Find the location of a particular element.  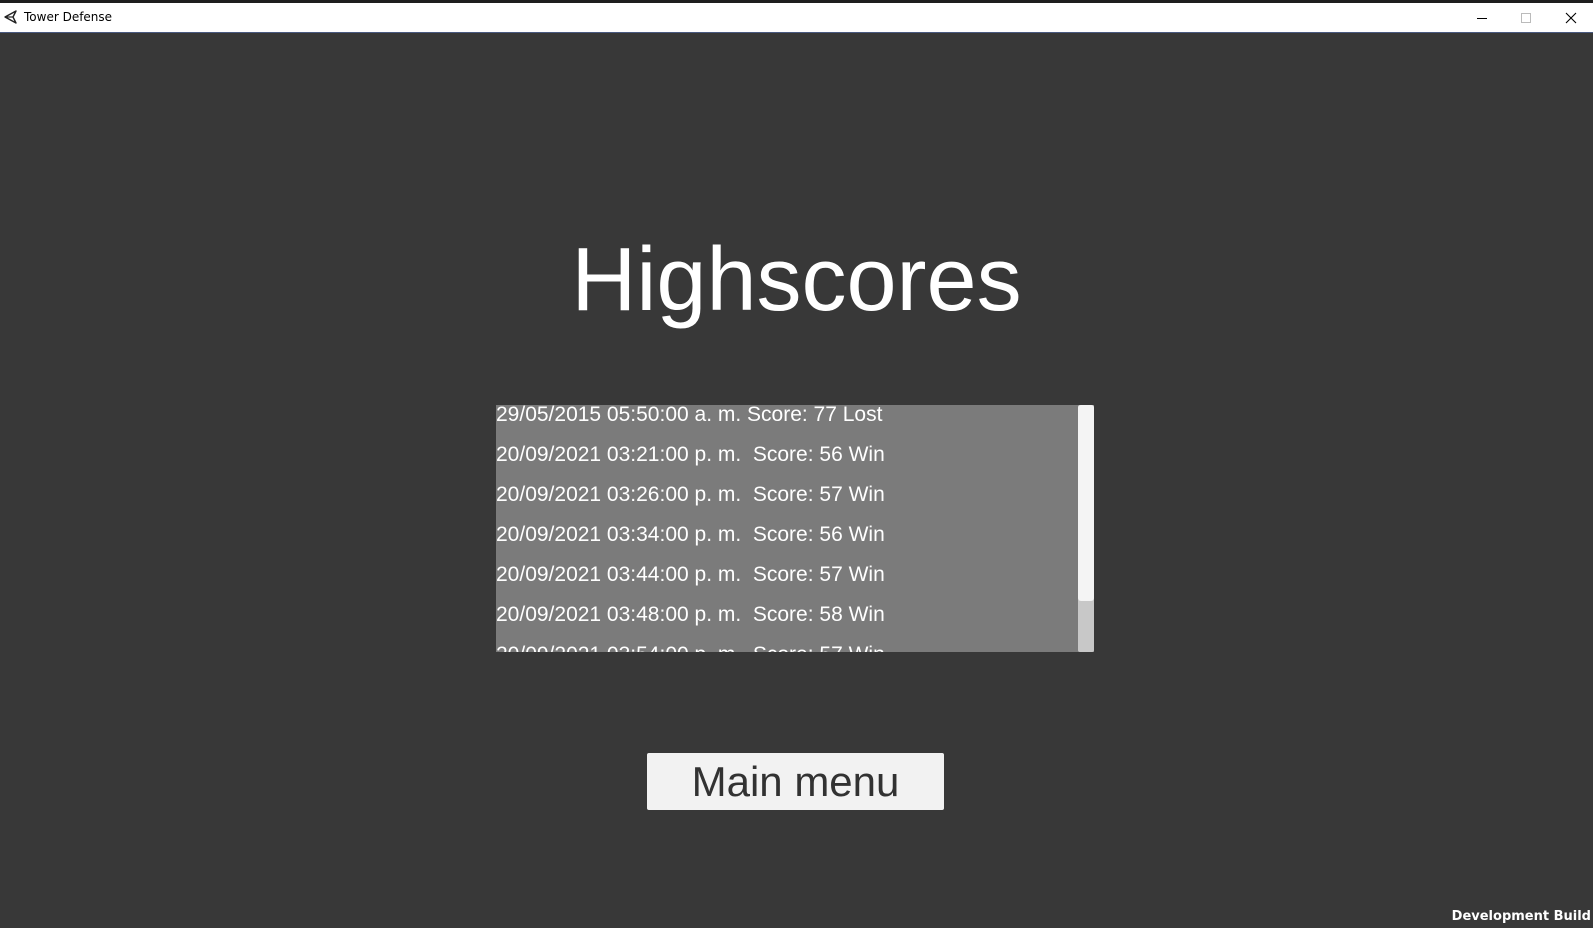

close-icon is located at coordinates (1571, 18).